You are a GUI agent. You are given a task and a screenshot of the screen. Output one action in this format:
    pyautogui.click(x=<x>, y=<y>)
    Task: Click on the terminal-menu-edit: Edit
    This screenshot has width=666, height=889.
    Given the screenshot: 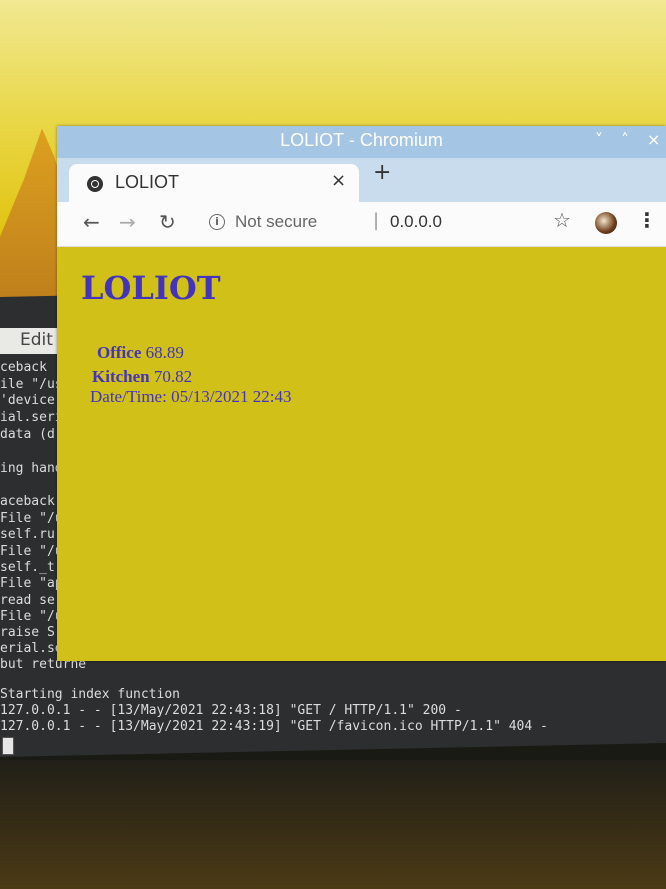 What is the action you would take?
    pyautogui.click(x=36, y=340)
    